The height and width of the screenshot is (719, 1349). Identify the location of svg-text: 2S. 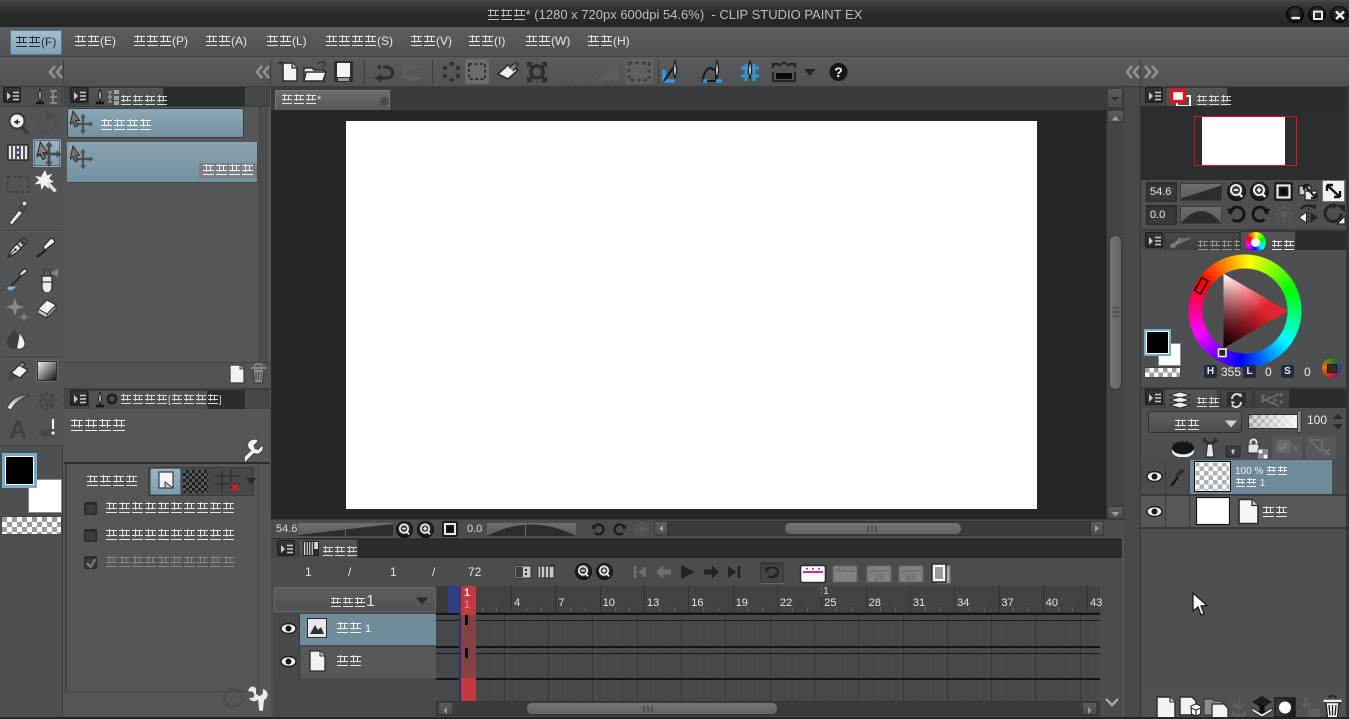
(879, 577).